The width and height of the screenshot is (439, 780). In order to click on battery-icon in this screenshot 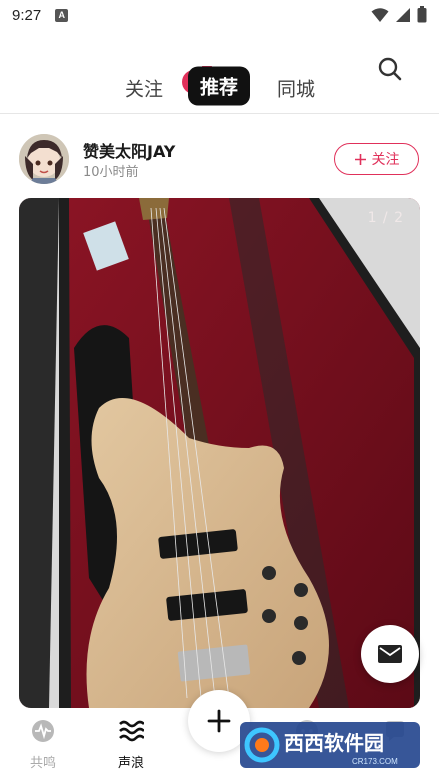, I will do `click(422, 14)`.